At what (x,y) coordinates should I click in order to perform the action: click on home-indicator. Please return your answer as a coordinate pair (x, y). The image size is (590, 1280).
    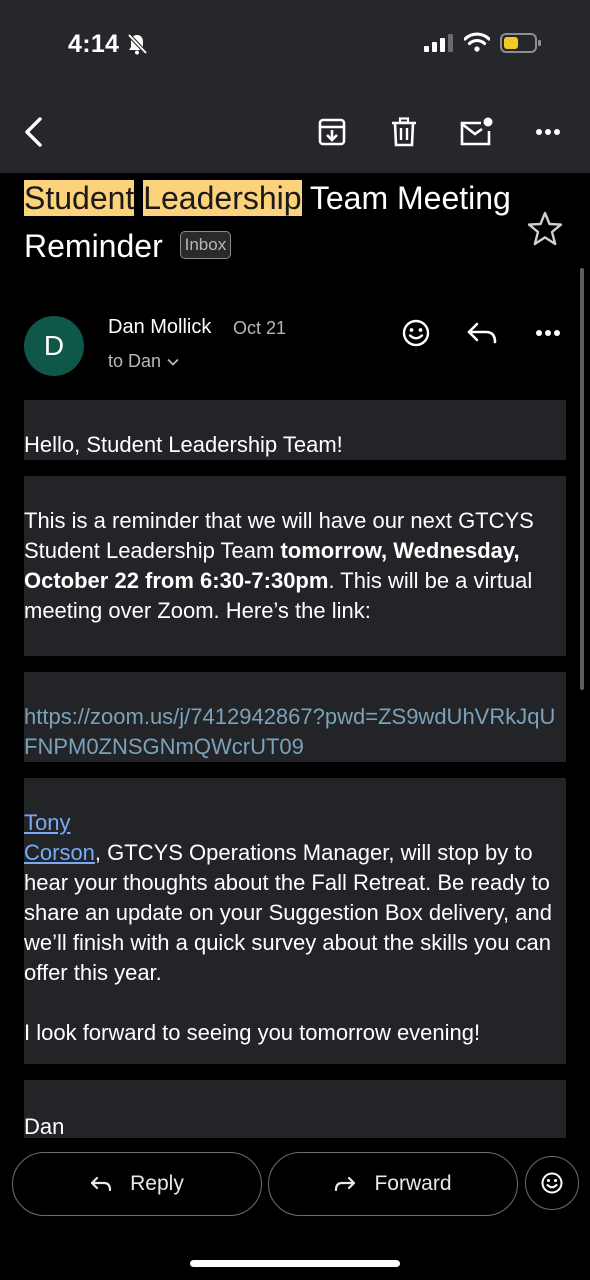
    Looking at the image, I should click on (295, 1263).